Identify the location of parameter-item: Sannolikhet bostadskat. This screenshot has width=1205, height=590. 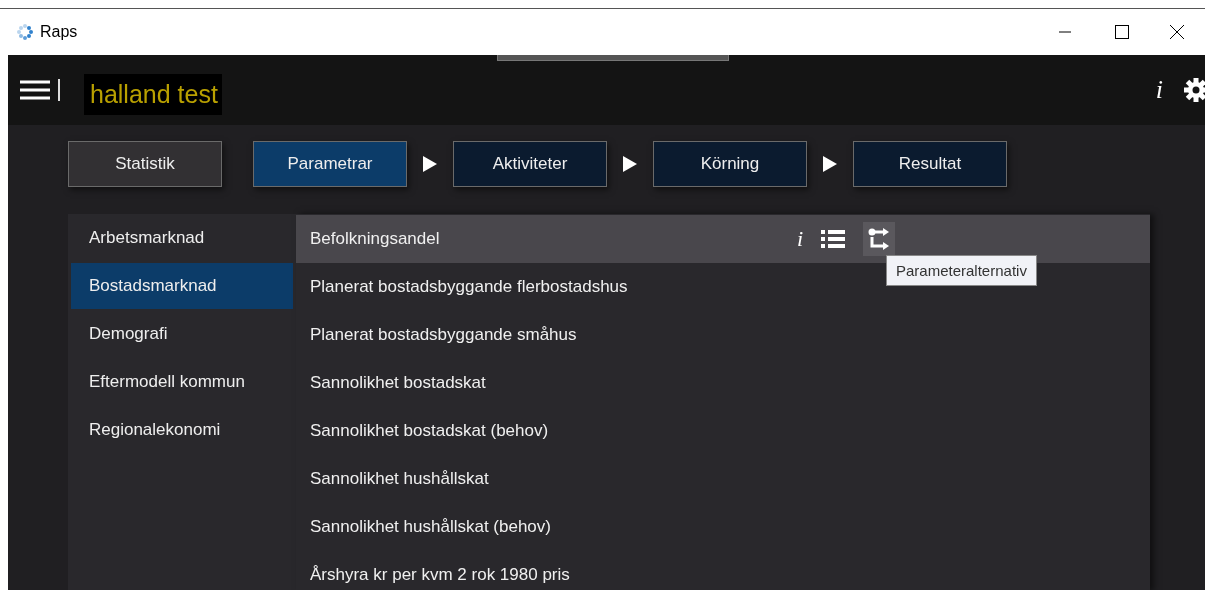
(398, 383).